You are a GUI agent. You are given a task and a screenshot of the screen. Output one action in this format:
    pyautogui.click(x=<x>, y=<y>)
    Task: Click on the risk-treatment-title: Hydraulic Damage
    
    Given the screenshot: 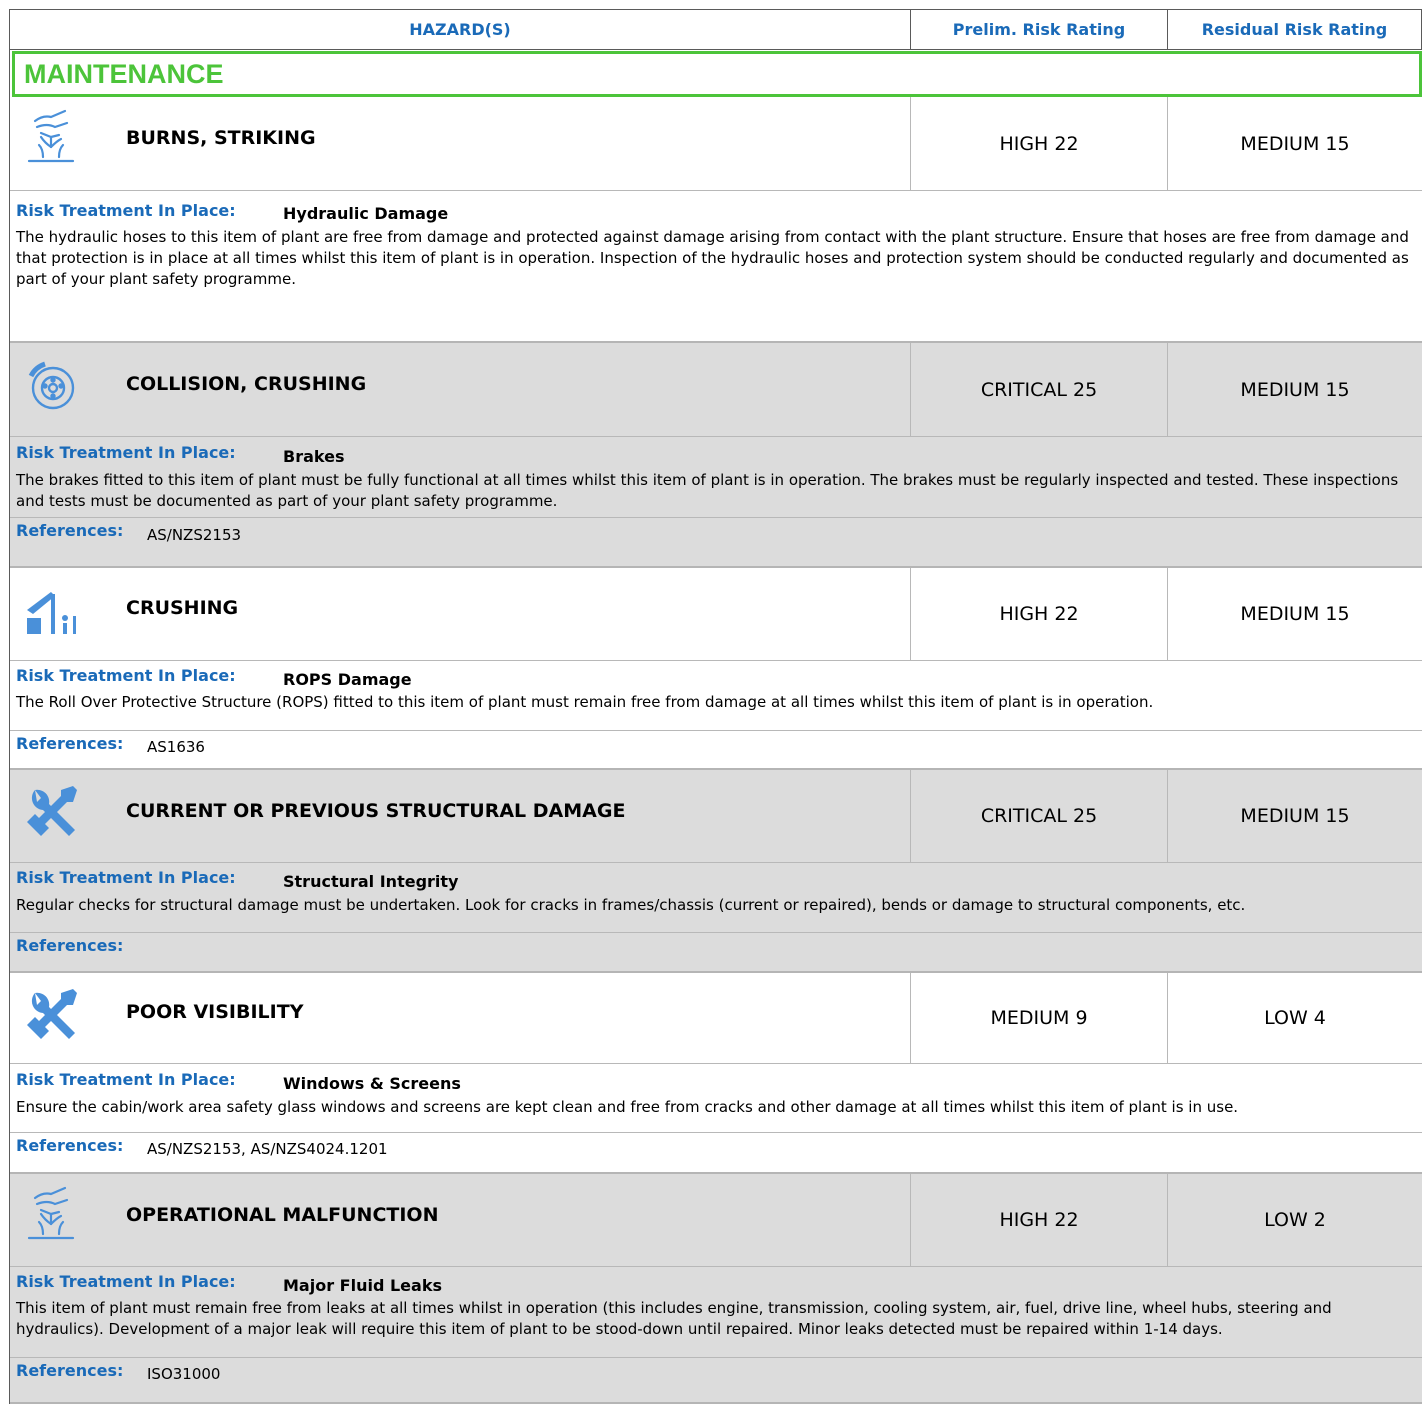 What is the action you would take?
    pyautogui.click(x=366, y=213)
    